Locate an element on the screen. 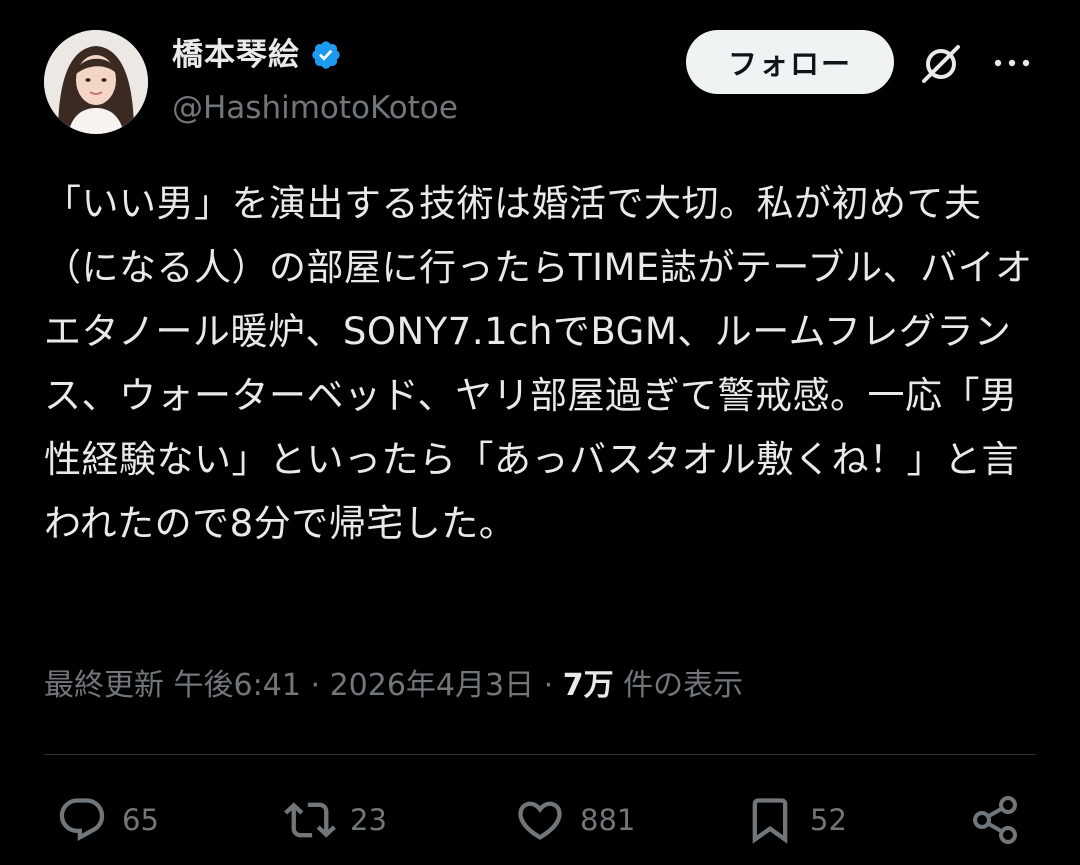  bookmark-button: 52 is located at coordinates (795, 820).